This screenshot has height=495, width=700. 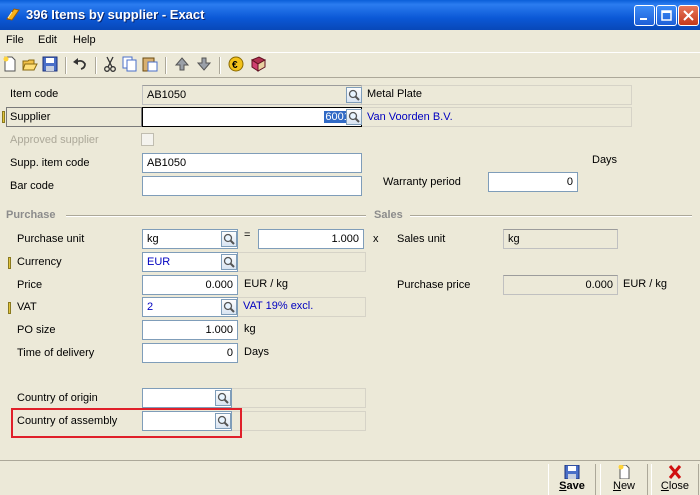 I want to click on item-description: Metal Plate, so click(x=395, y=94).